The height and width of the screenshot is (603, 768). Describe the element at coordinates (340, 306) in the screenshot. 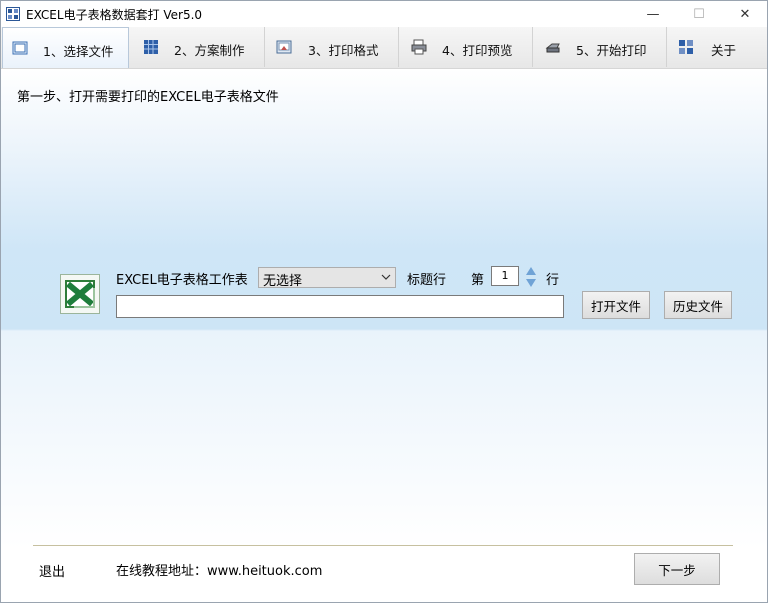

I see `file-path-input` at that location.